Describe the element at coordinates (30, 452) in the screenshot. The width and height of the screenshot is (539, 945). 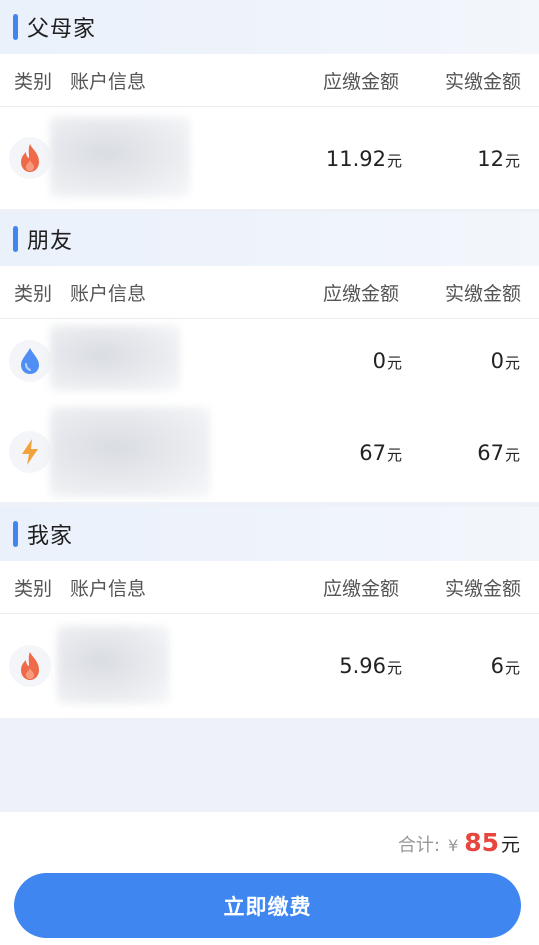
I see `lightning-icon` at that location.